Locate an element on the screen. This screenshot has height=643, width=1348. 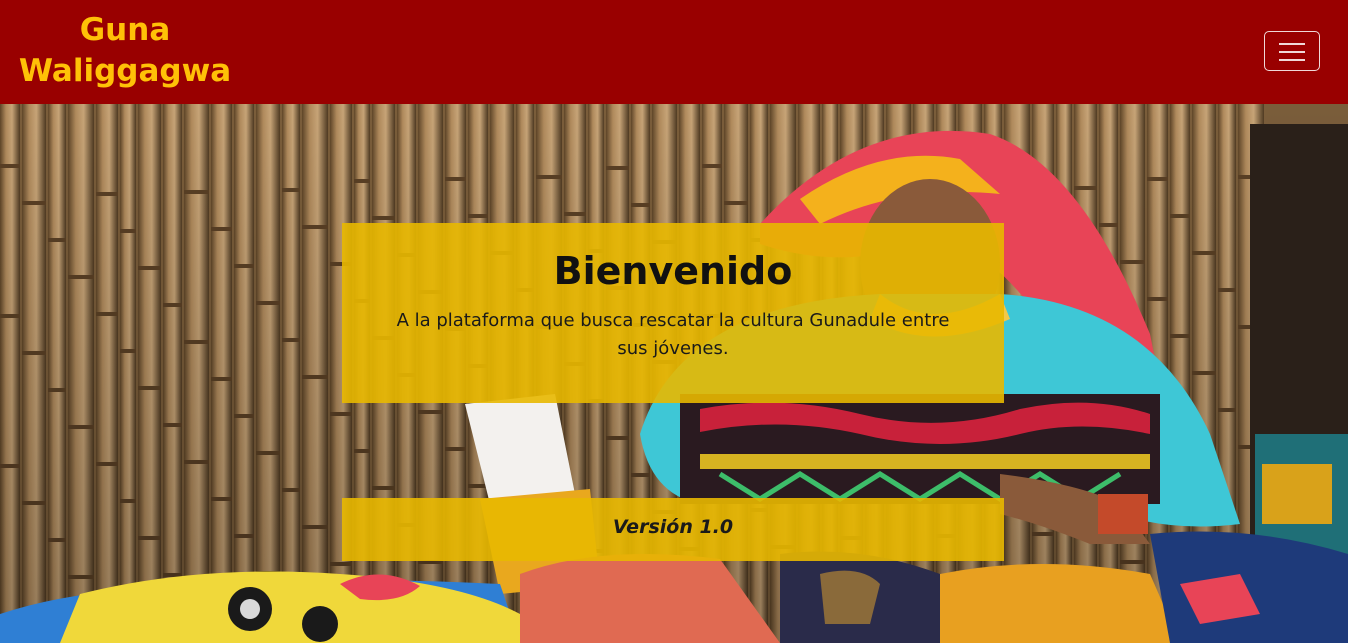
brand-line-1: Guna is located at coordinates (125, 30).